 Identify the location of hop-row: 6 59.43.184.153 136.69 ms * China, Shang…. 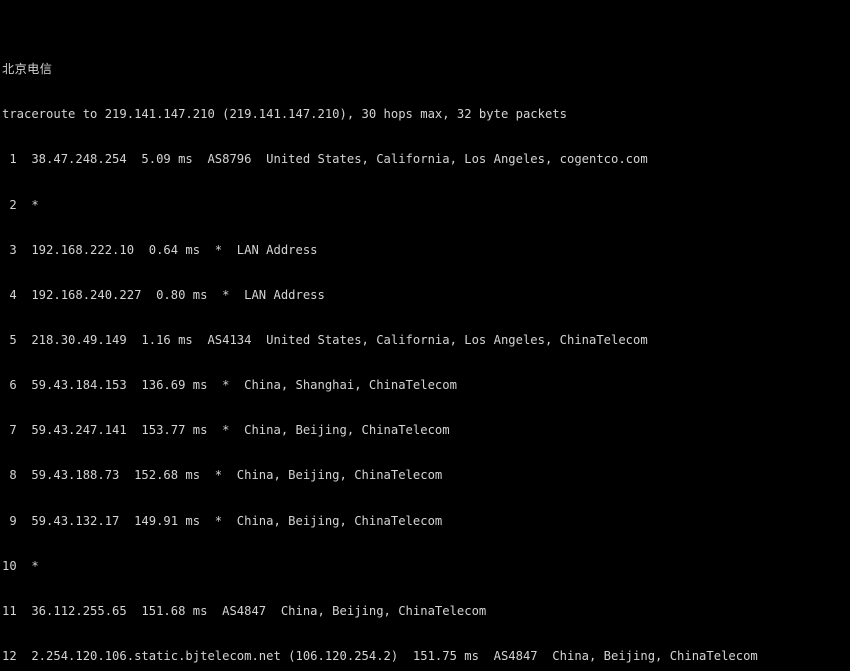
(229, 385).